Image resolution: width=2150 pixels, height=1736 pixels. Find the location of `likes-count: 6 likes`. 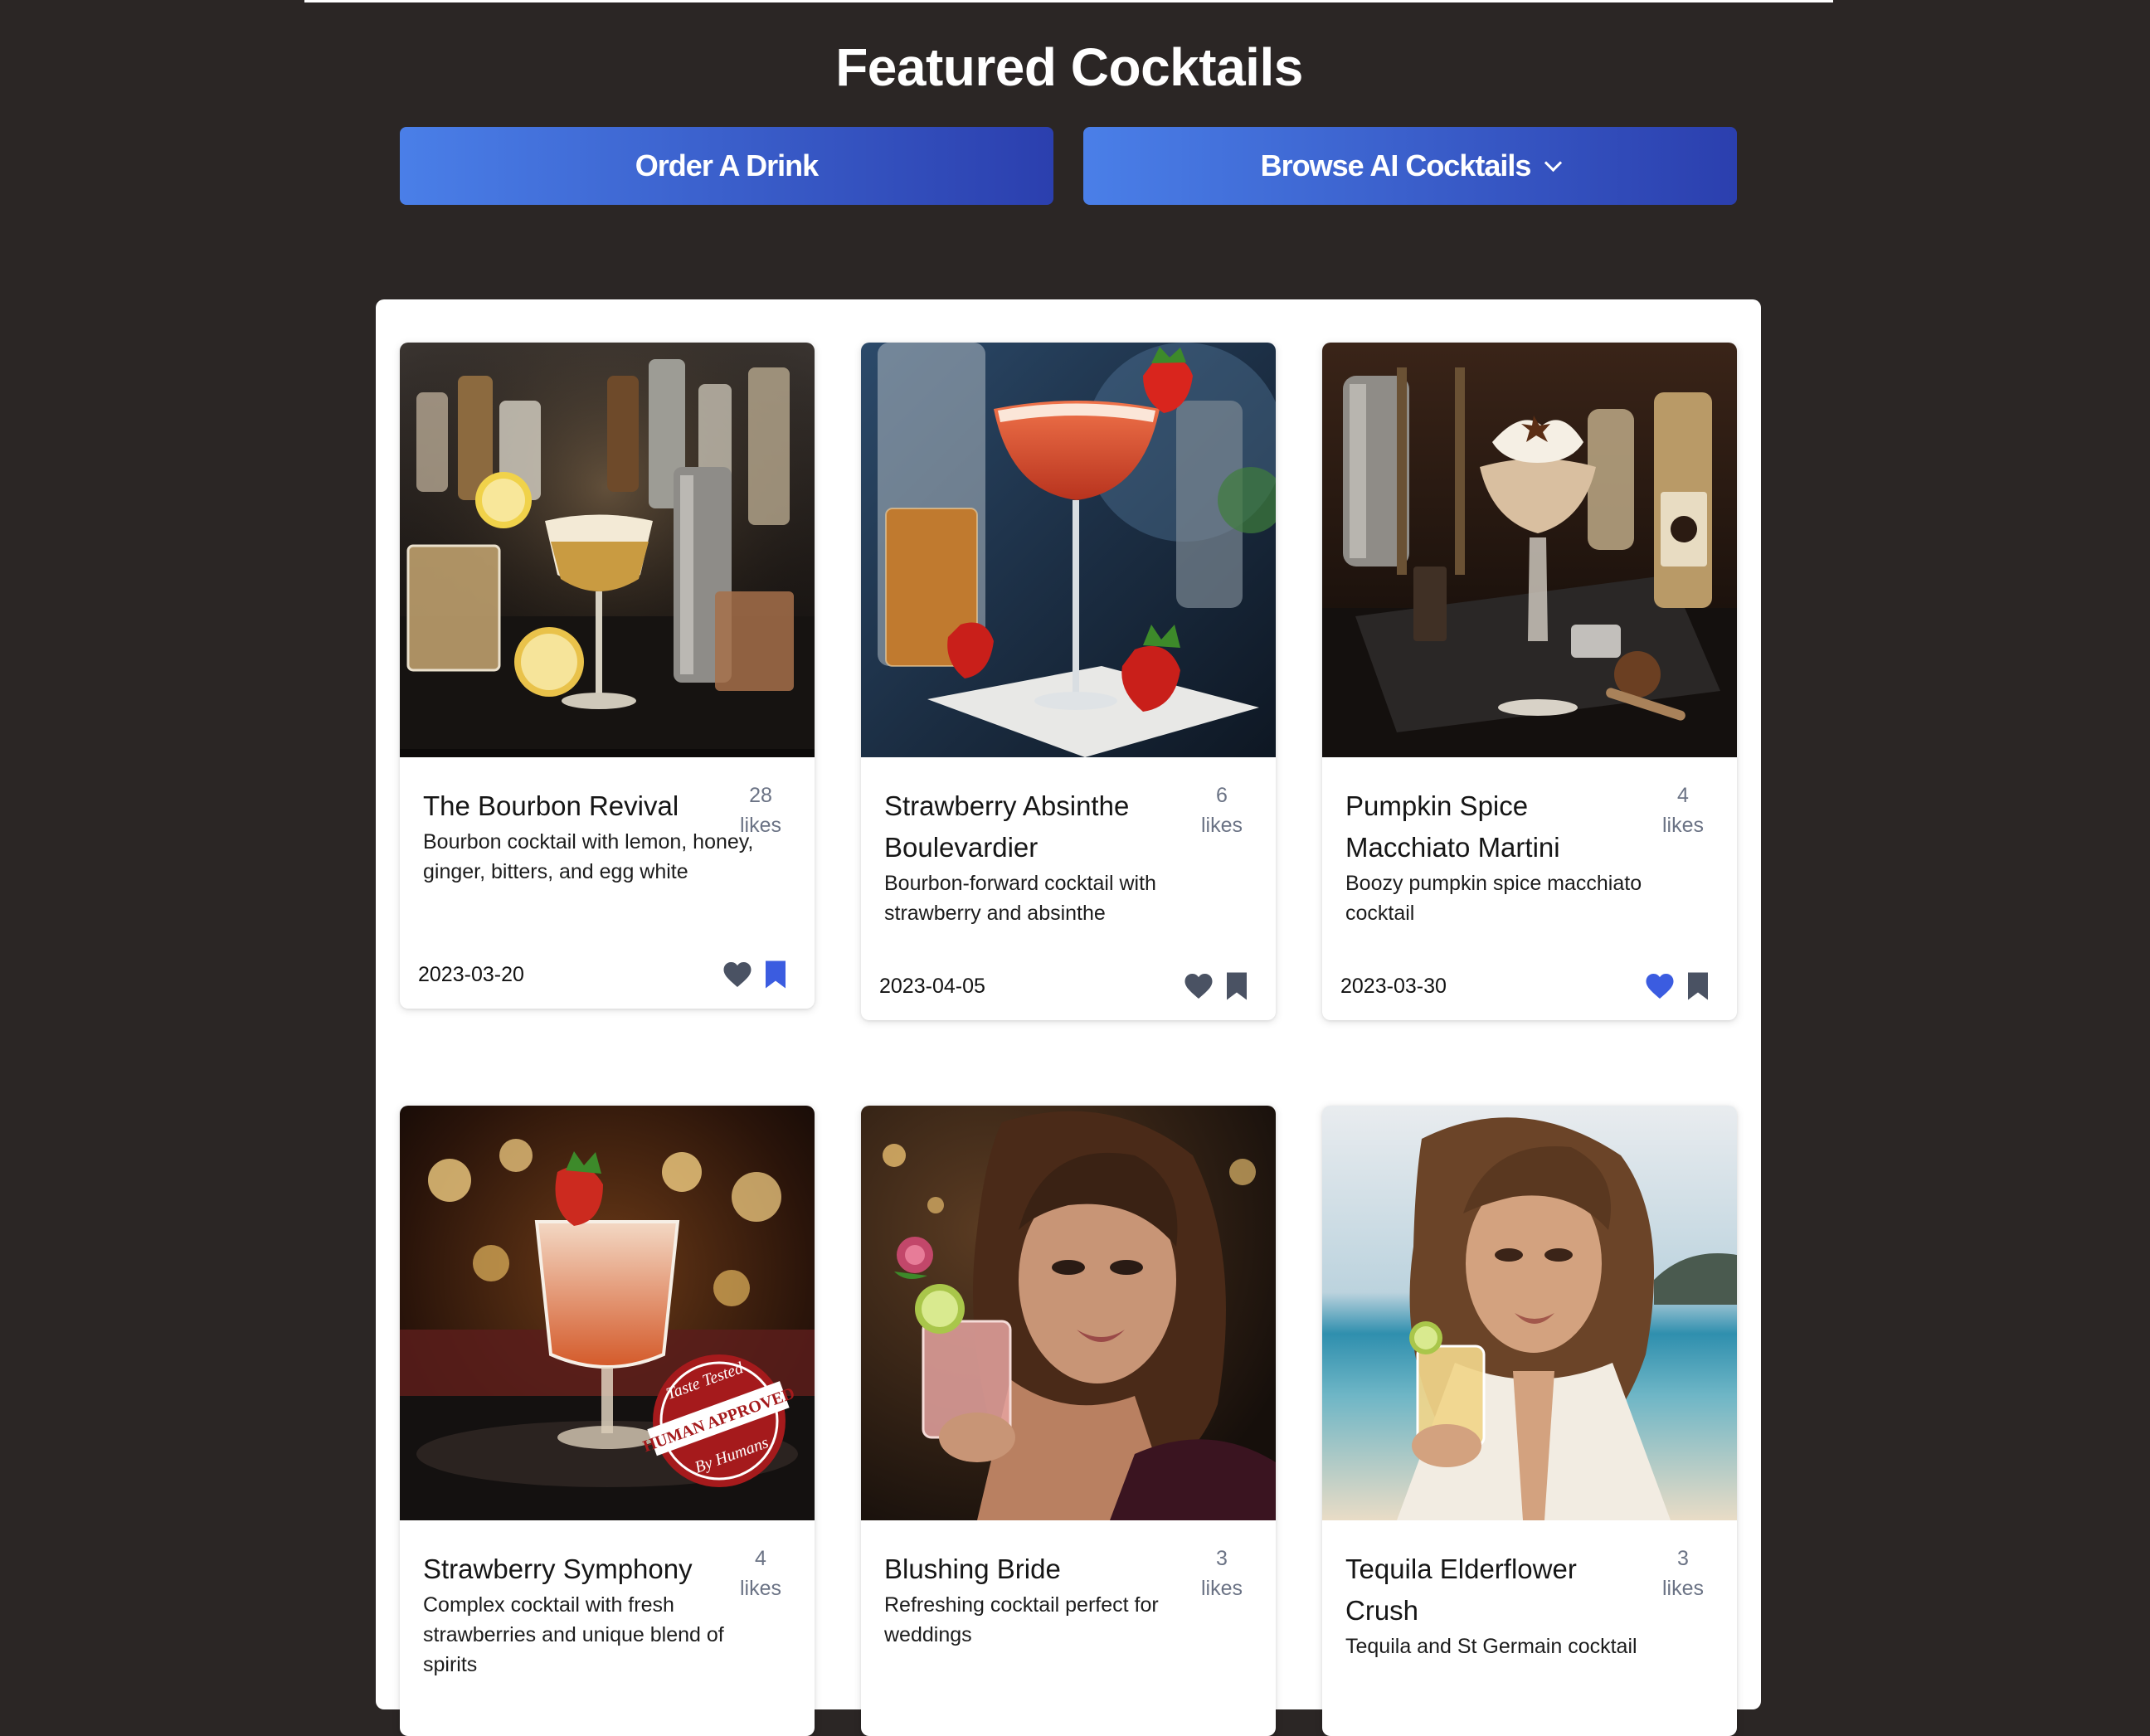

likes-count: 6 likes is located at coordinates (1222, 810).